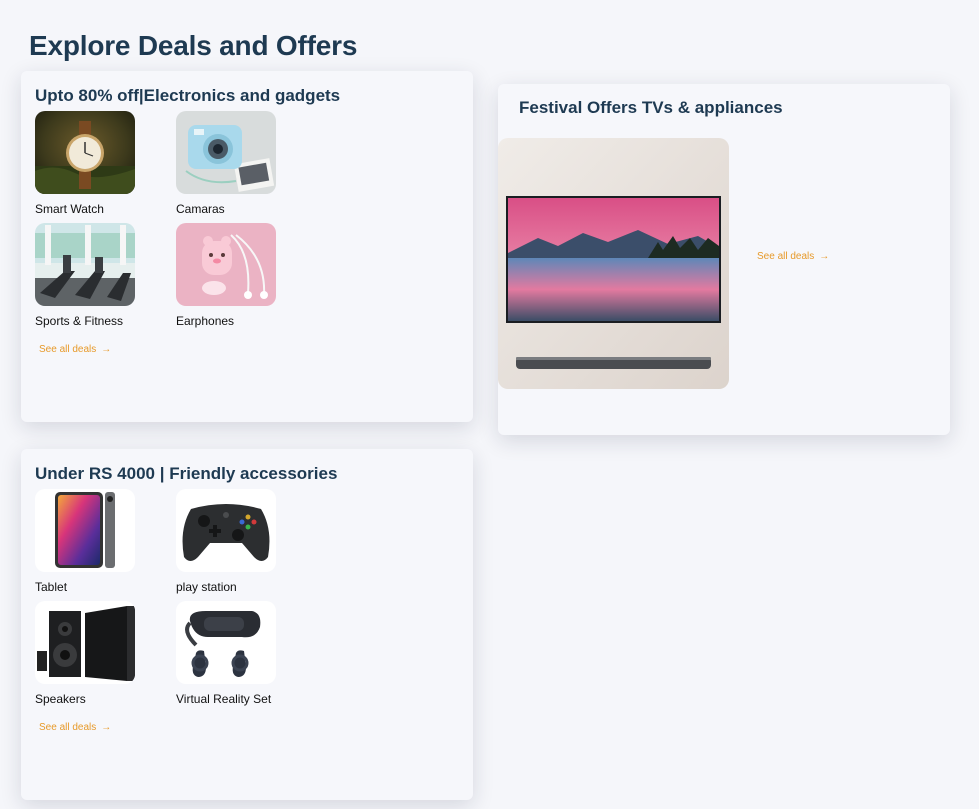  What do you see at coordinates (69, 209) in the screenshot?
I see `tile-label: Smart Watch` at bounding box center [69, 209].